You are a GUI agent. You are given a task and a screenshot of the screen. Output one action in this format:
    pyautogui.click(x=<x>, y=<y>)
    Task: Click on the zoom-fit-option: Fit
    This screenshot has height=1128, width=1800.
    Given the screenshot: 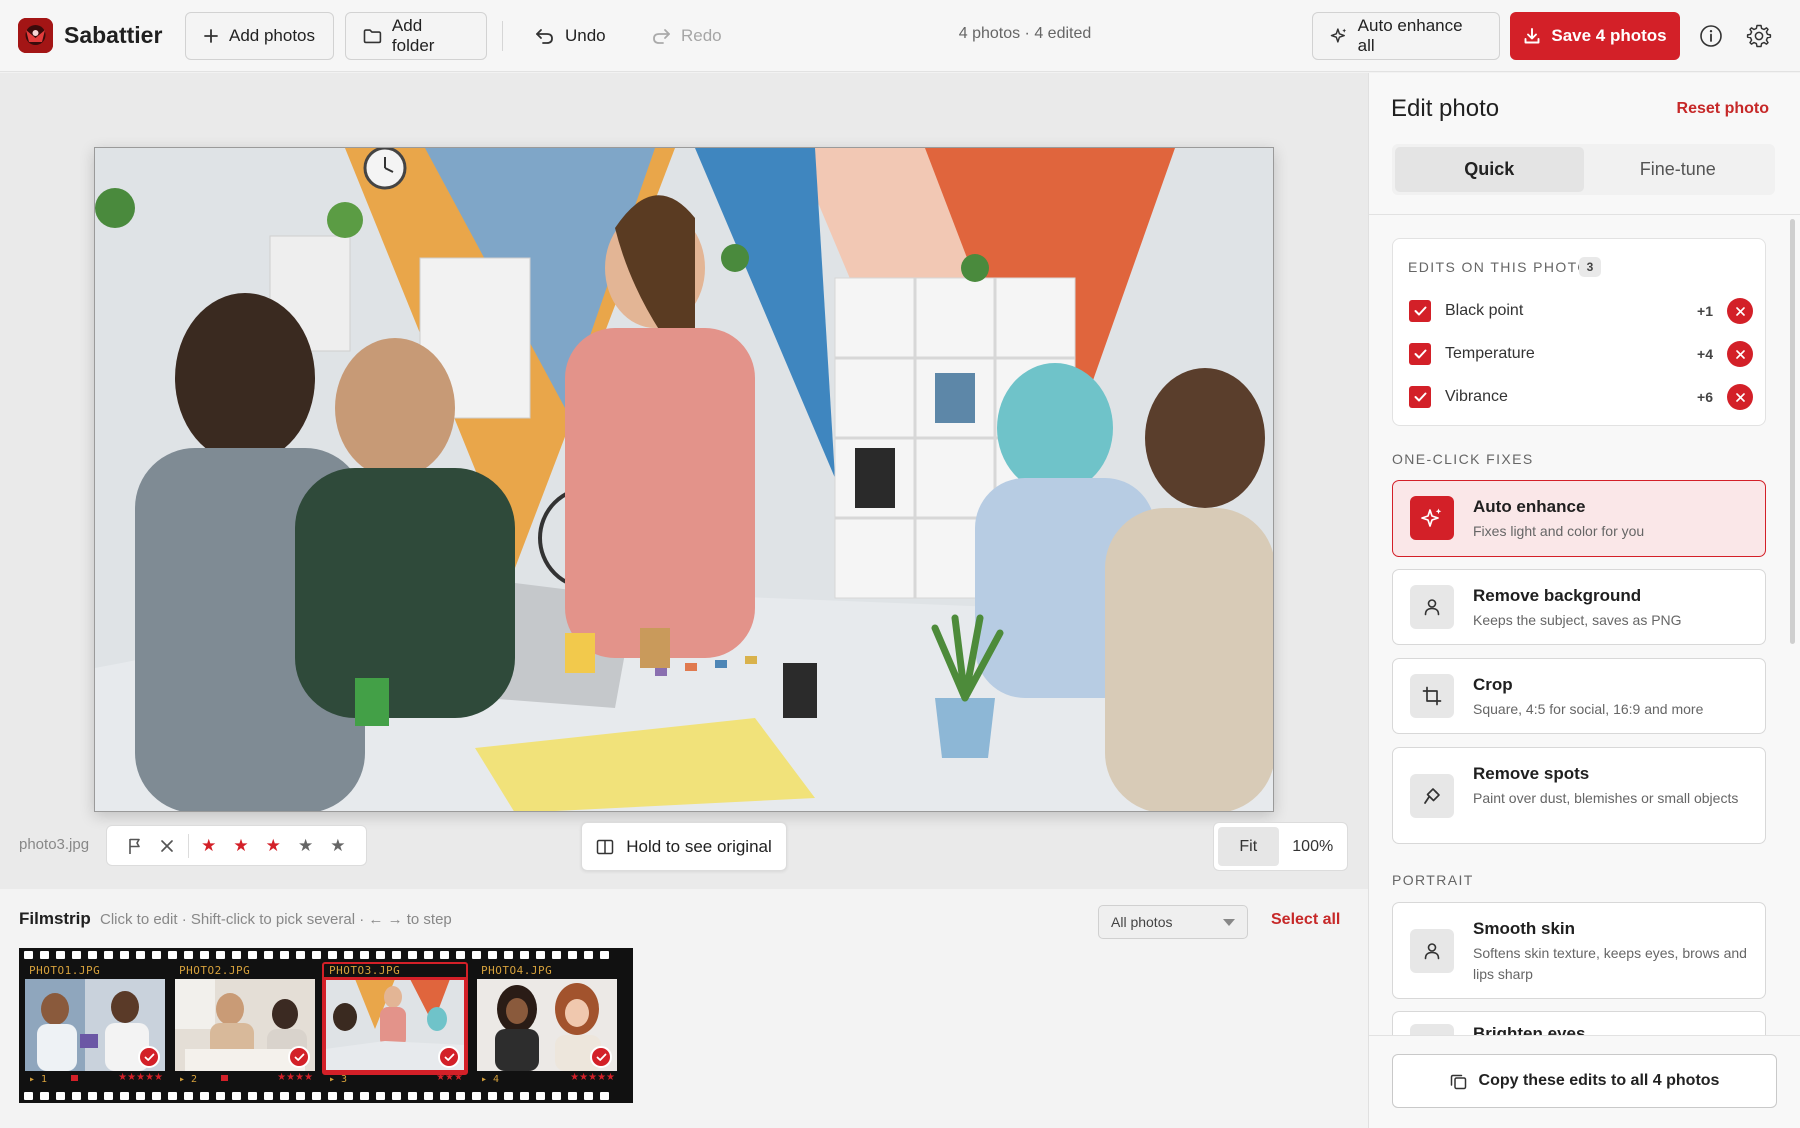 What is the action you would take?
    pyautogui.click(x=1248, y=846)
    